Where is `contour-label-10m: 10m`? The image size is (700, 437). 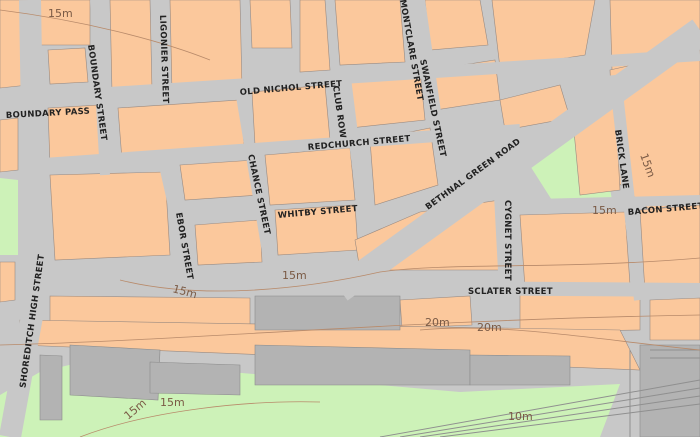 contour-label-10m: 10m is located at coordinates (520, 416).